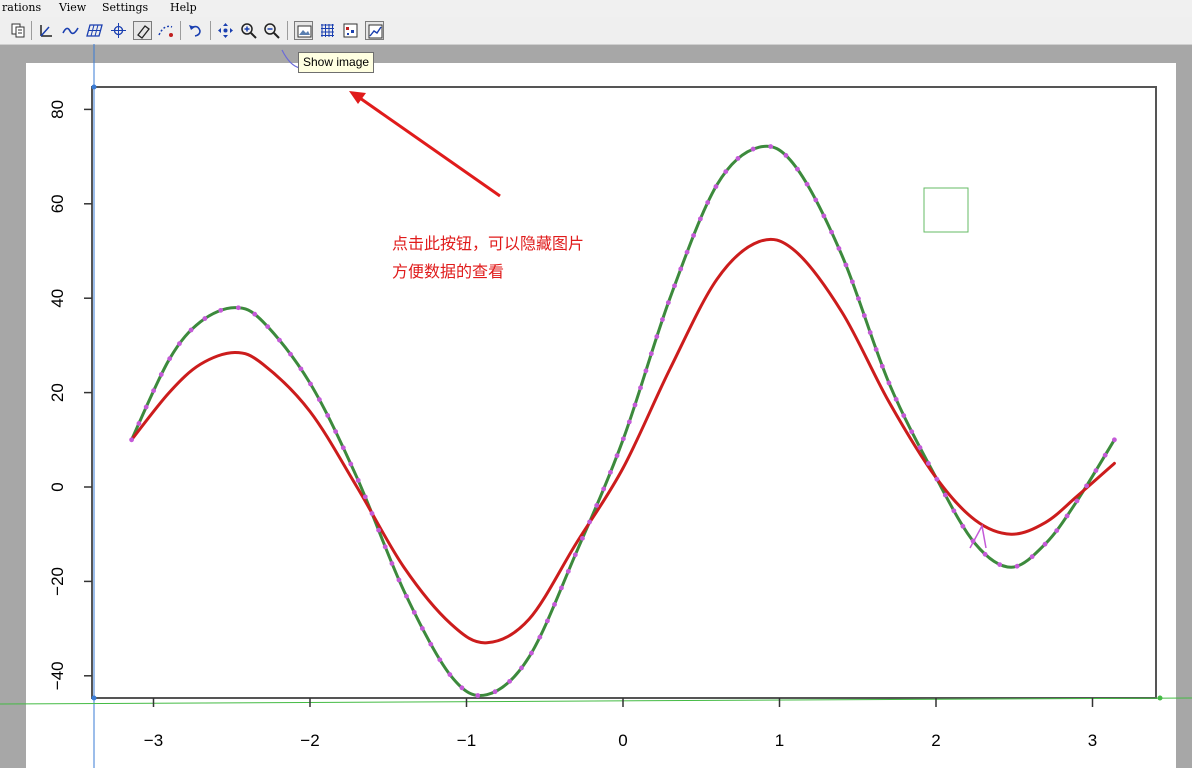 This screenshot has height=768, width=1192. Describe the element at coordinates (57, 109) in the screenshot. I see `y-tick-label: 80` at that location.